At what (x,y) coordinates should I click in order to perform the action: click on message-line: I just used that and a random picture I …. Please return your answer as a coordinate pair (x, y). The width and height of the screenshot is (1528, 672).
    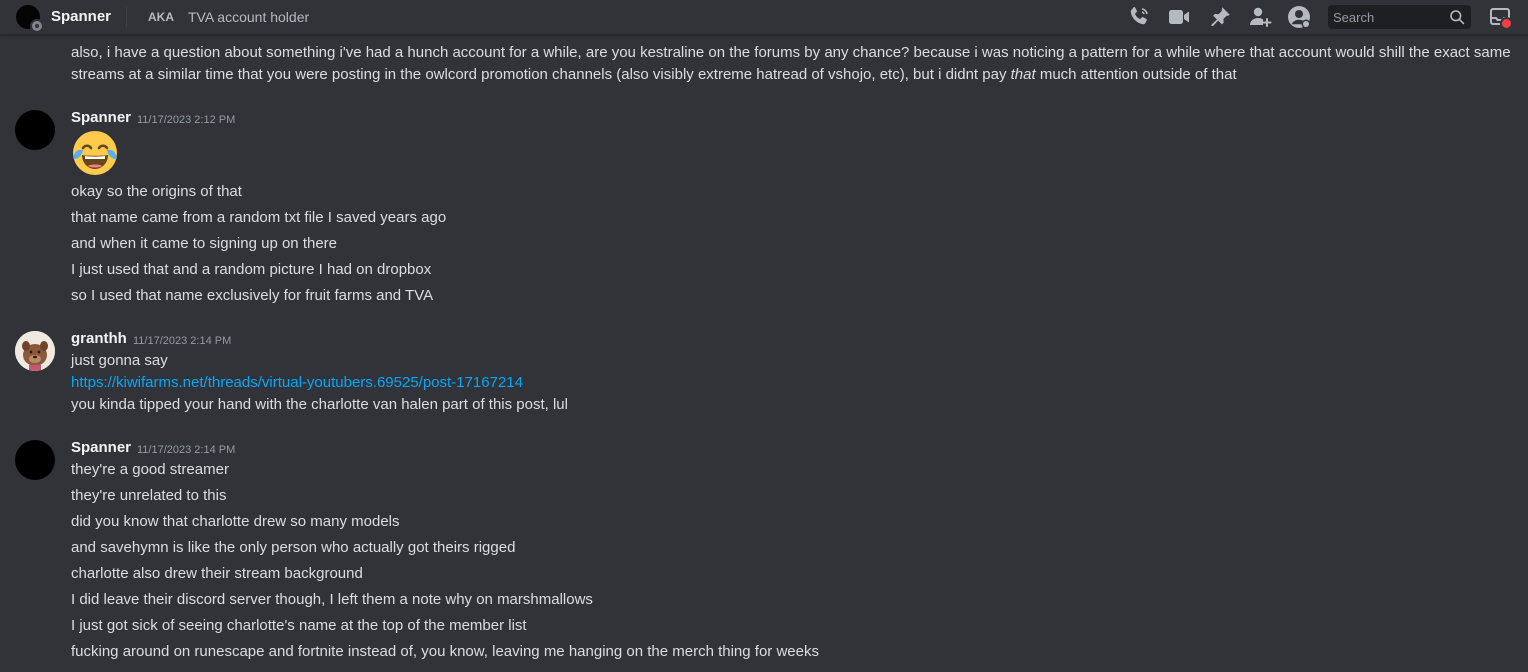
    Looking at the image, I should click on (251, 269).